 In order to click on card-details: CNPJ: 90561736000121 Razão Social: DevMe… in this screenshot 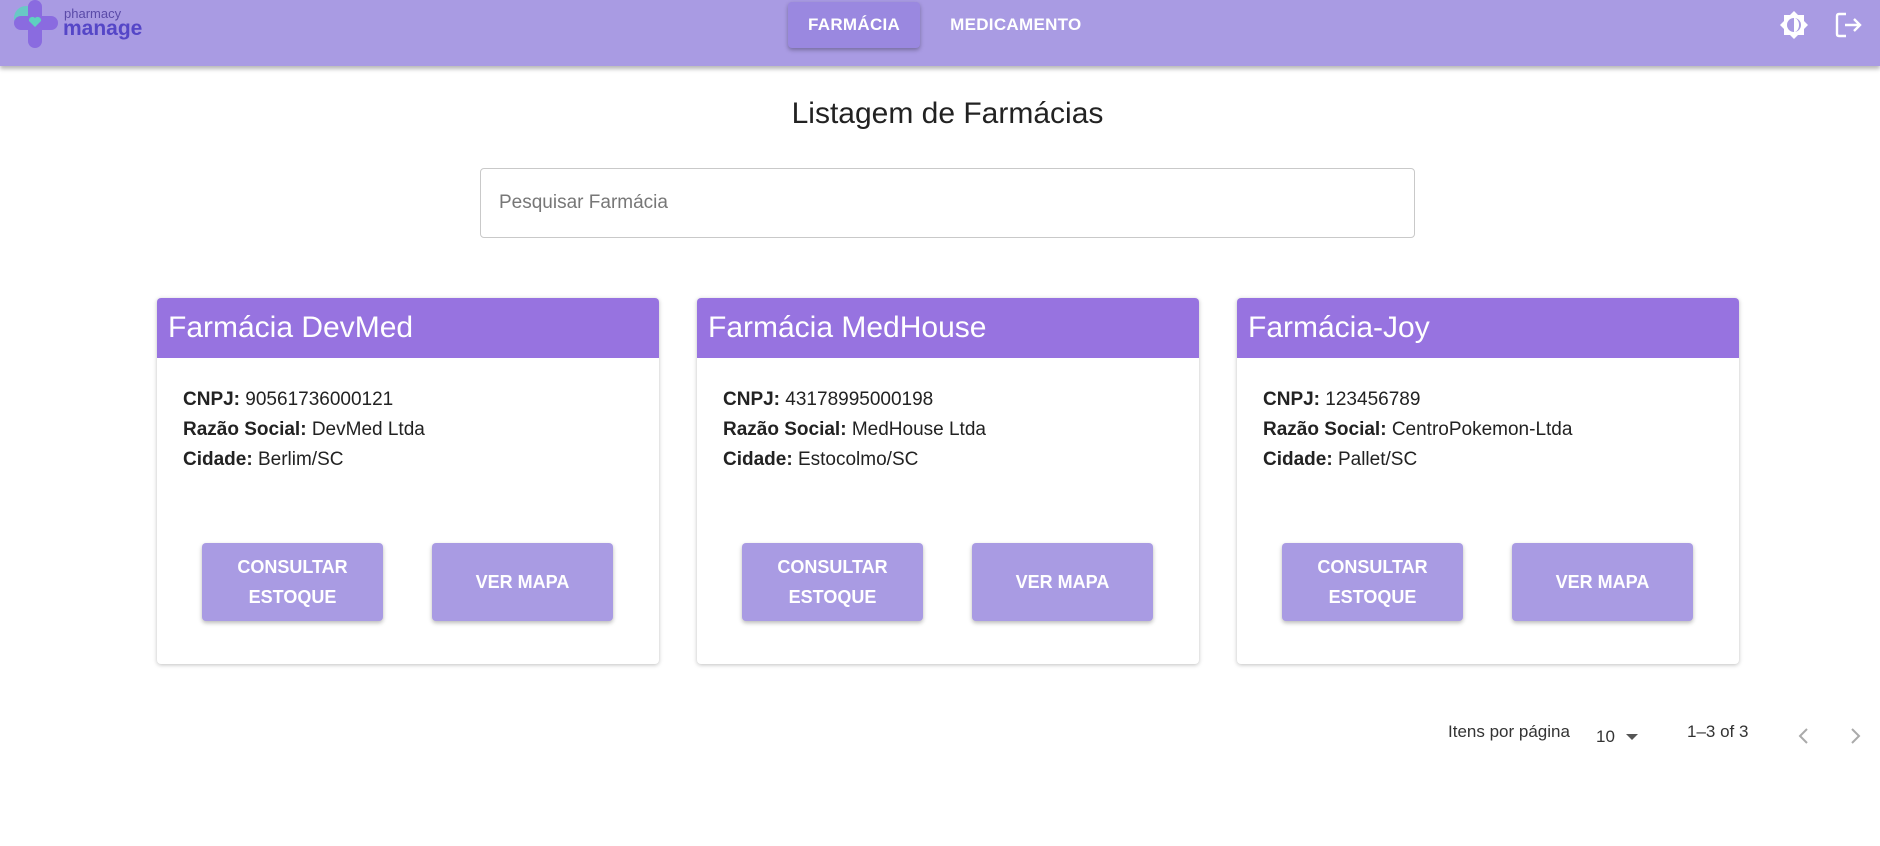, I will do `click(408, 416)`.